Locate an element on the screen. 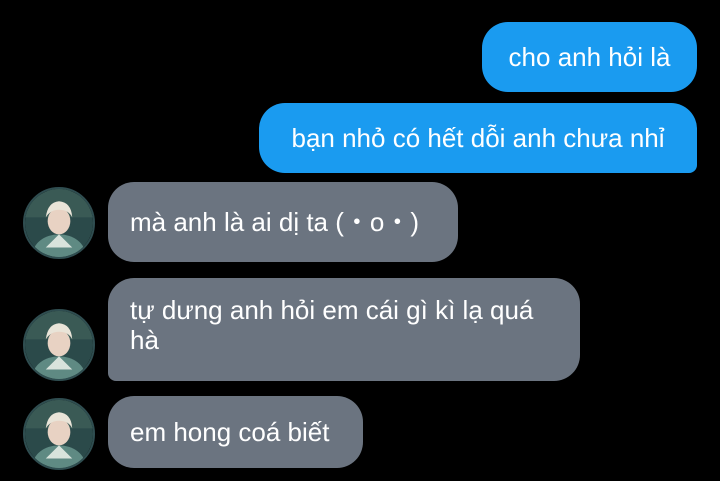 Image resolution: width=720 pixels, height=481 pixels. outgoing-message-bubble: bạn nhỏ có hết dỗi anh chưa nhỉ is located at coordinates (478, 138).